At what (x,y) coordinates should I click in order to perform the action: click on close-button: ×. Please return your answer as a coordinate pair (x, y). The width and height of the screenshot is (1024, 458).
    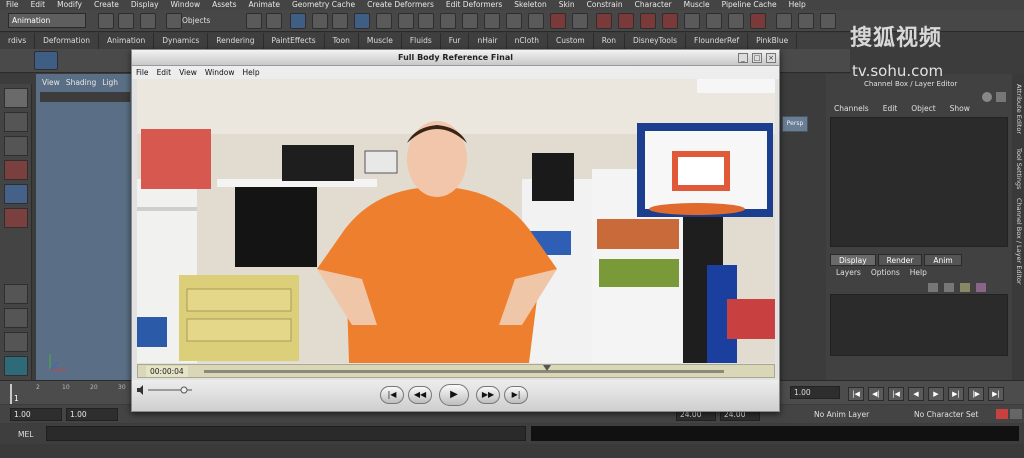
    Looking at the image, I should click on (771, 58).